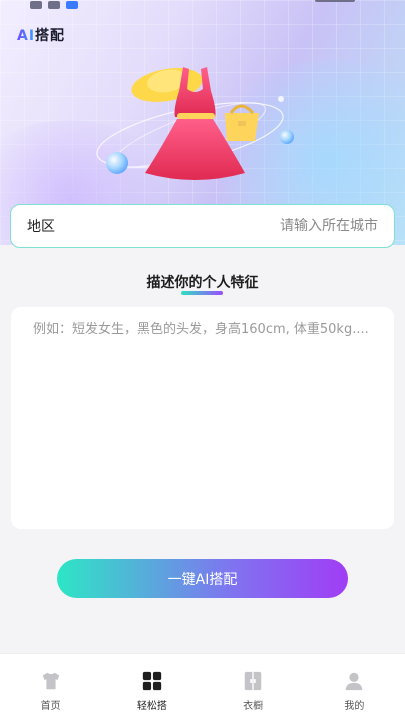 Image resolution: width=405 pixels, height=720 pixels. Describe the element at coordinates (70, 4) in the screenshot. I see `status-bar-icons` at that location.